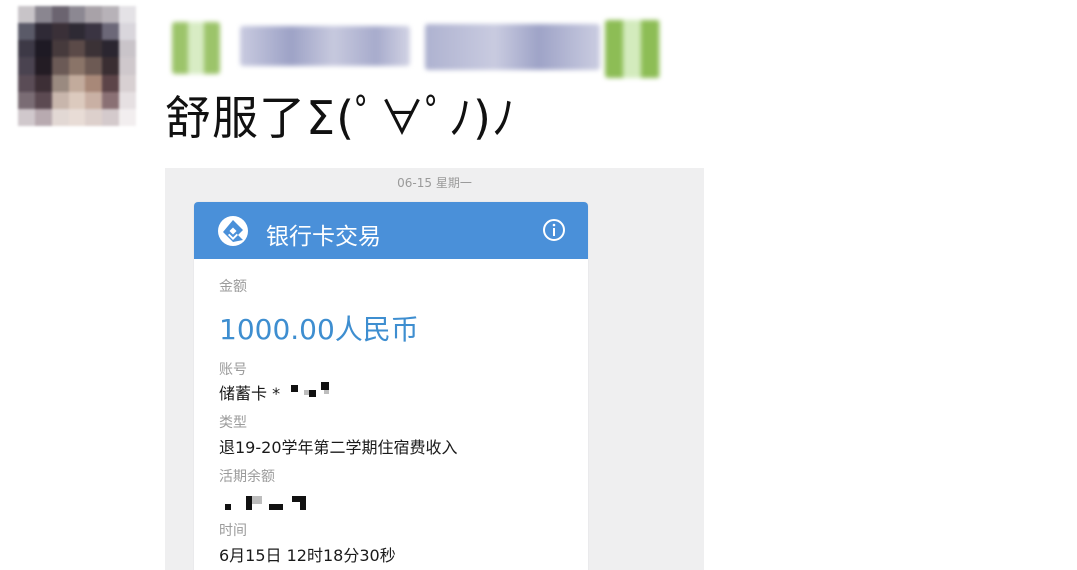 The image size is (1077, 570). Describe the element at coordinates (307, 555) in the screenshot. I see `time-value: 6月15日 12时18分30秒` at that location.